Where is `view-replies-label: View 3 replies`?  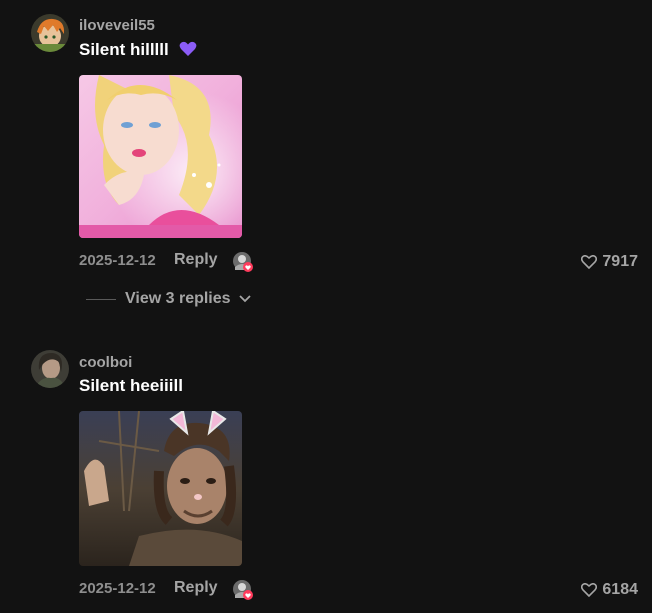 view-replies-label: View 3 replies is located at coordinates (178, 298).